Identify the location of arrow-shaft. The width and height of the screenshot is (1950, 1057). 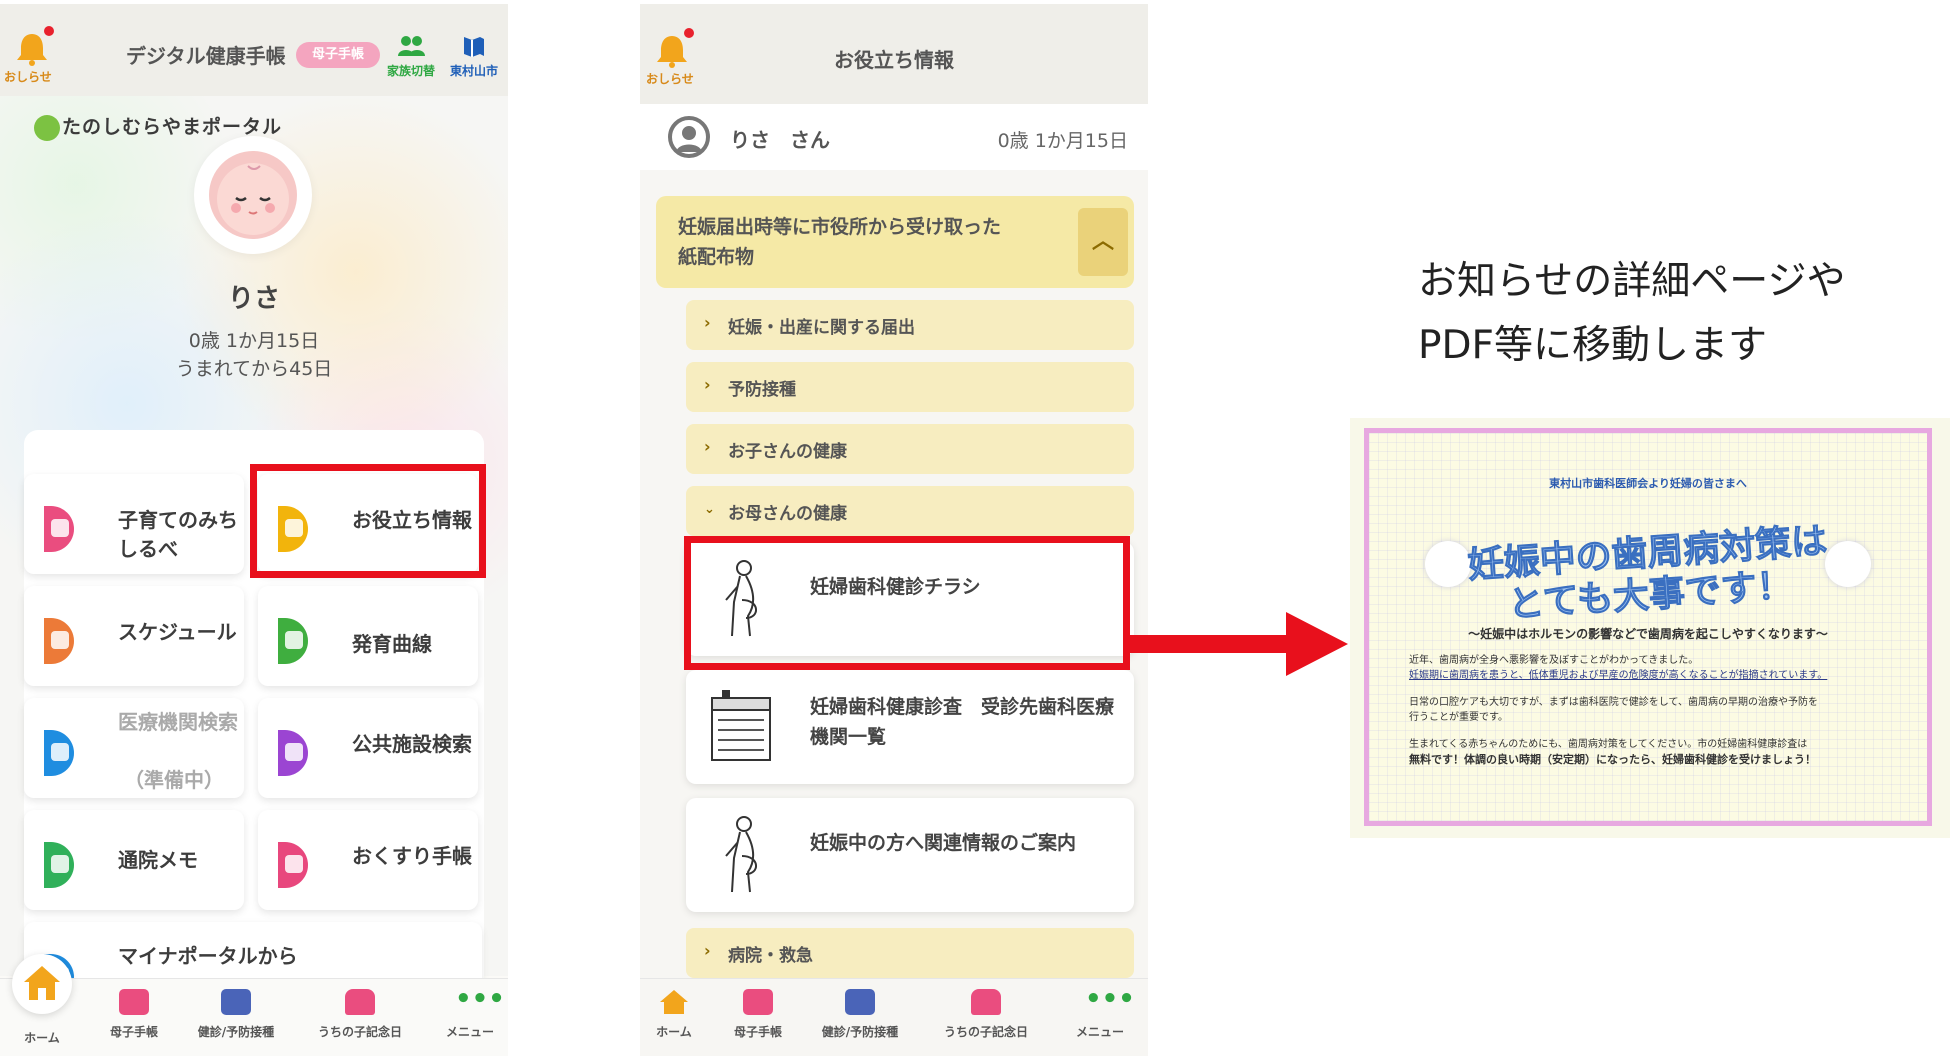
(1215, 644).